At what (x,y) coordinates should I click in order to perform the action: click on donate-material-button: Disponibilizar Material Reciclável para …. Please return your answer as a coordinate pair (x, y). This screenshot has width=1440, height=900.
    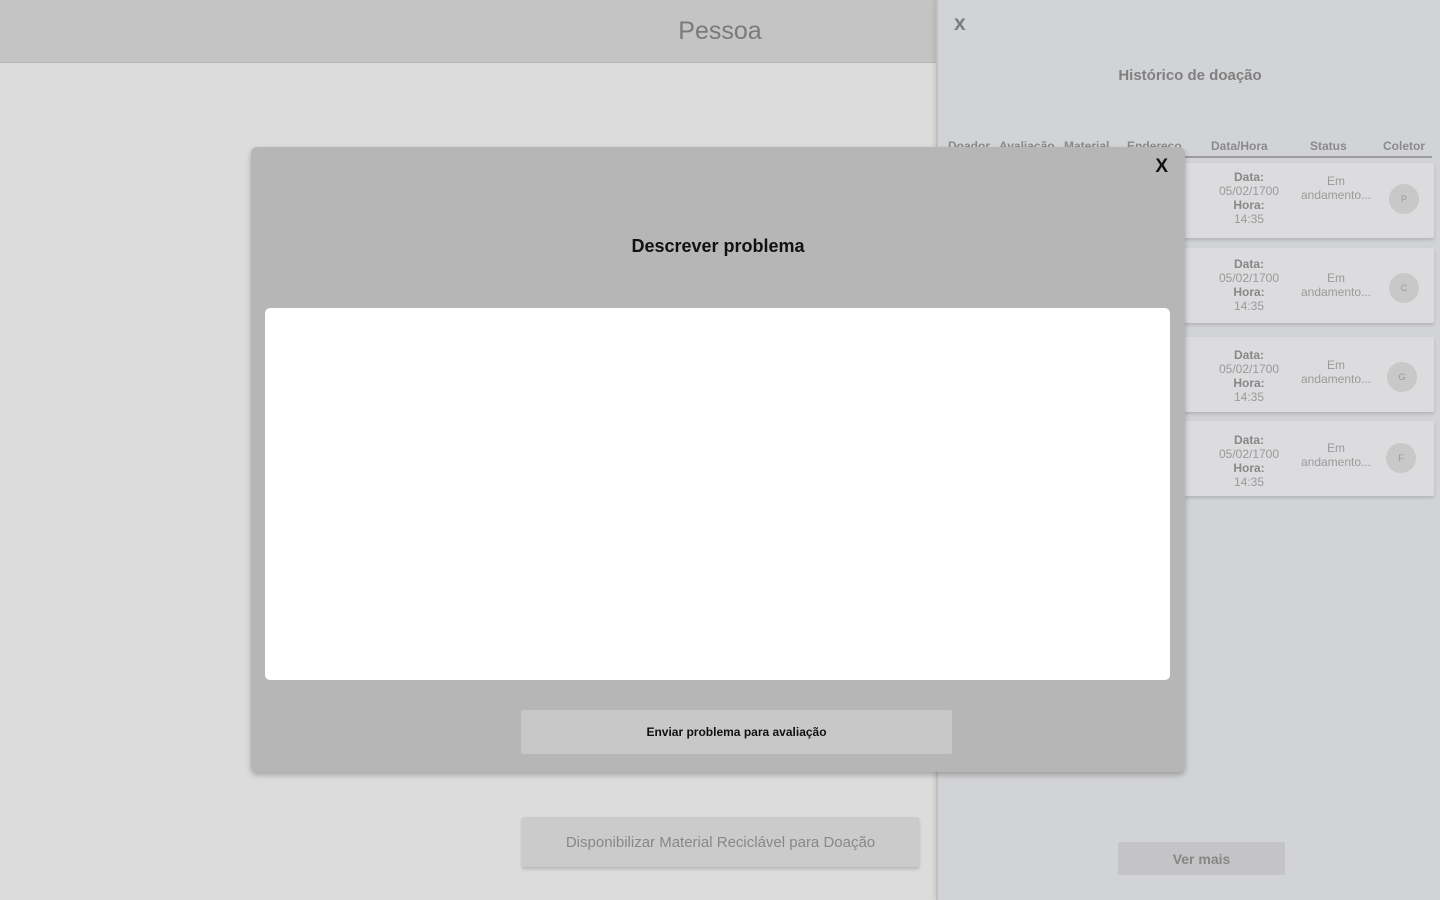
    Looking at the image, I should click on (720, 842).